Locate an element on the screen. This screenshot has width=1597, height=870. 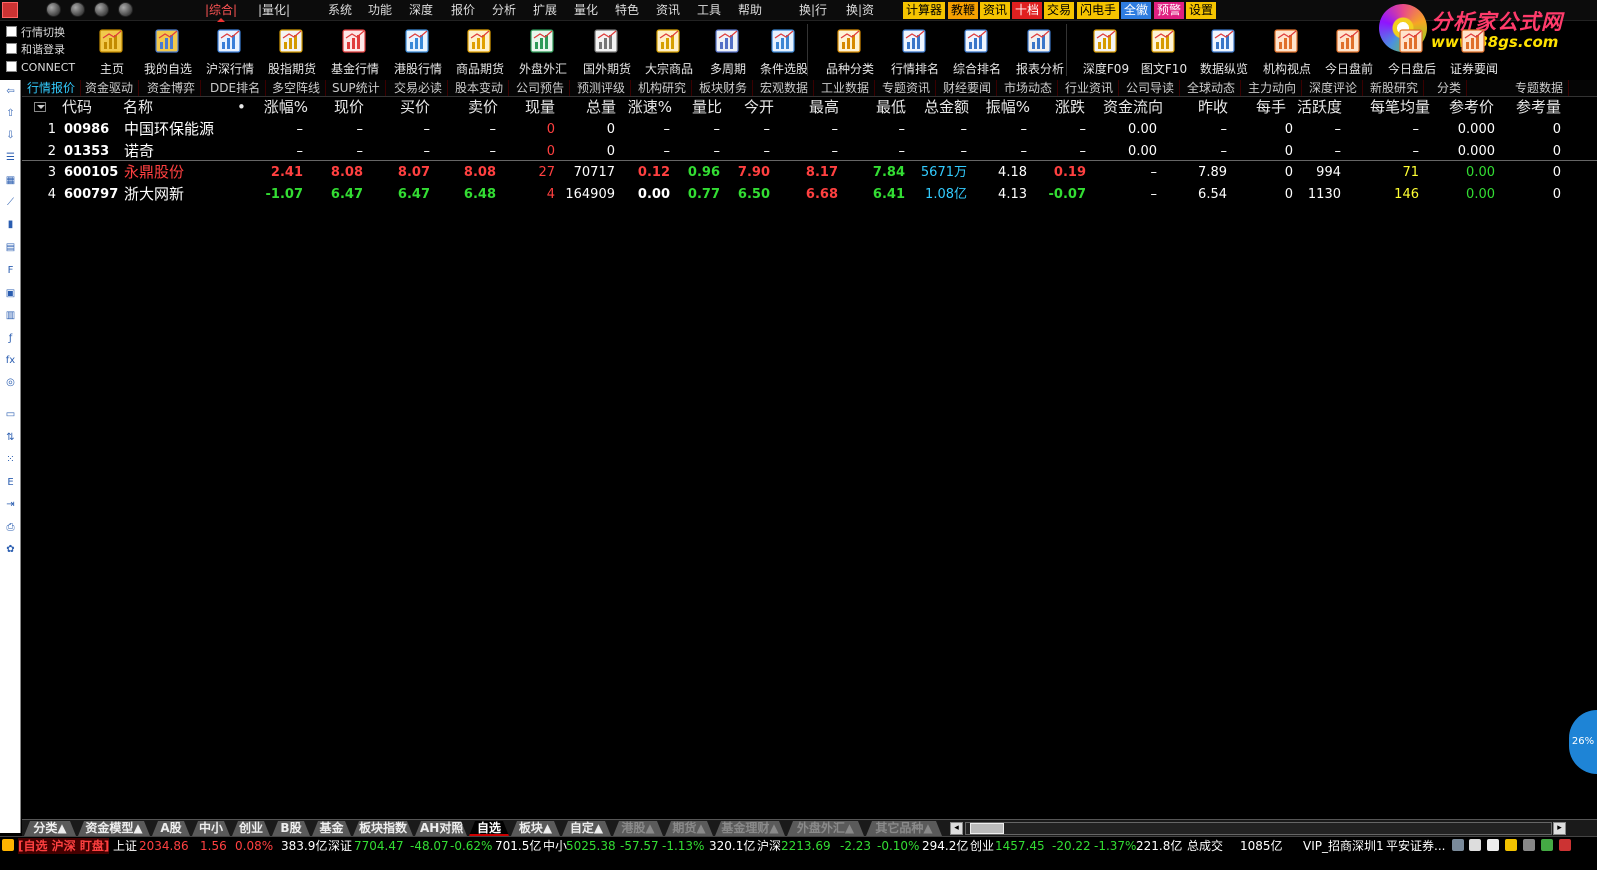
menu-function: 功能 is located at coordinates (380, 10).